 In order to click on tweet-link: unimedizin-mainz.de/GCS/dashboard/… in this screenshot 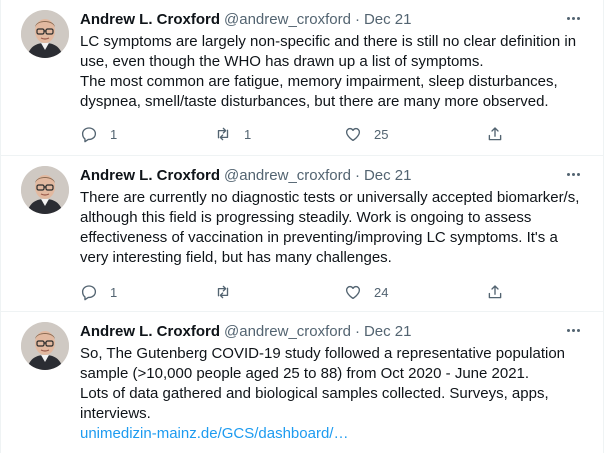, I will do `click(330, 434)`.